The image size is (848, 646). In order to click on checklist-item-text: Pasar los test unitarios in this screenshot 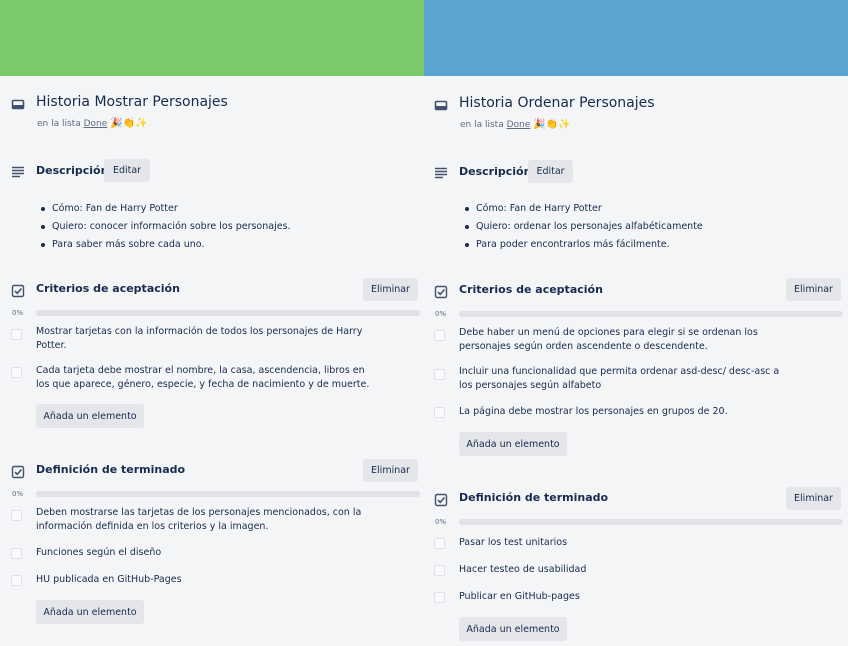, I will do `click(513, 543)`.